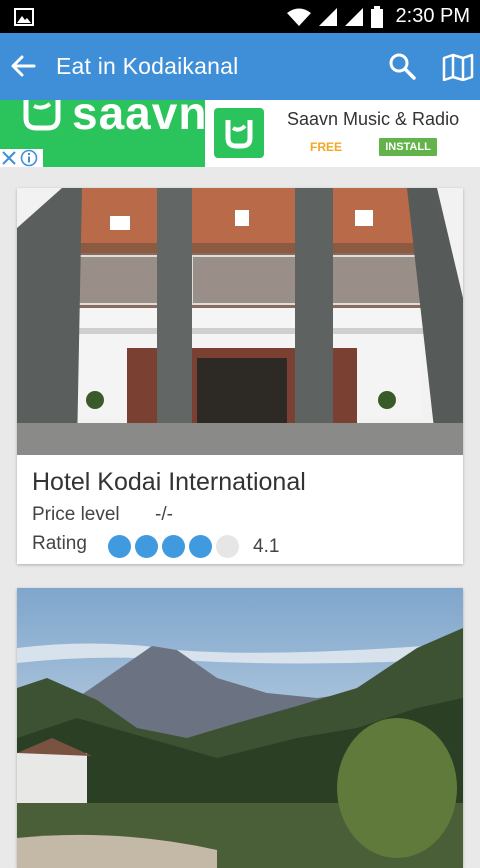 The width and height of the screenshot is (480, 868). I want to click on rating-label: Rating, so click(59, 543).